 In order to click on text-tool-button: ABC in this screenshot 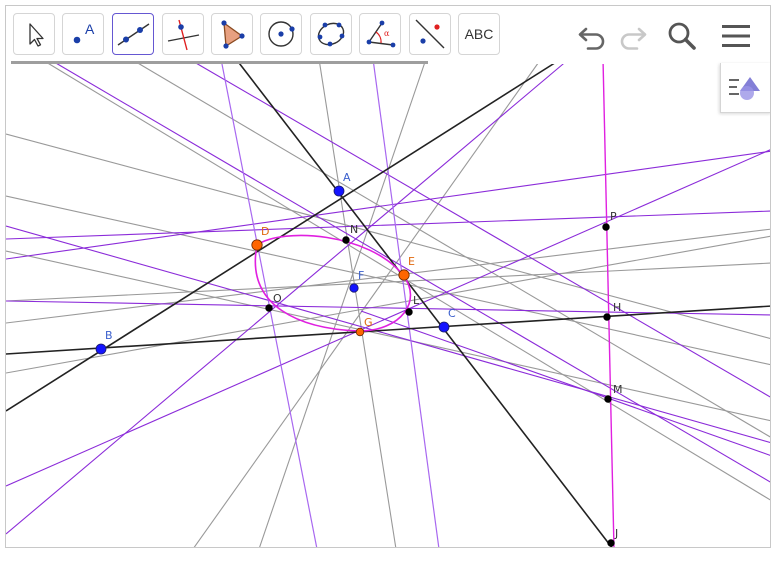, I will do `click(479, 34)`.